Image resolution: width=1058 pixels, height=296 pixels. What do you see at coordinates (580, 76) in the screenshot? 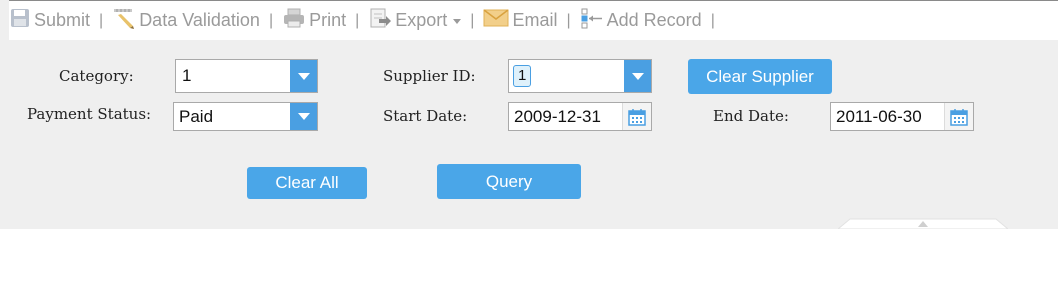
I see `supplier-id-select: 1` at bounding box center [580, 76].